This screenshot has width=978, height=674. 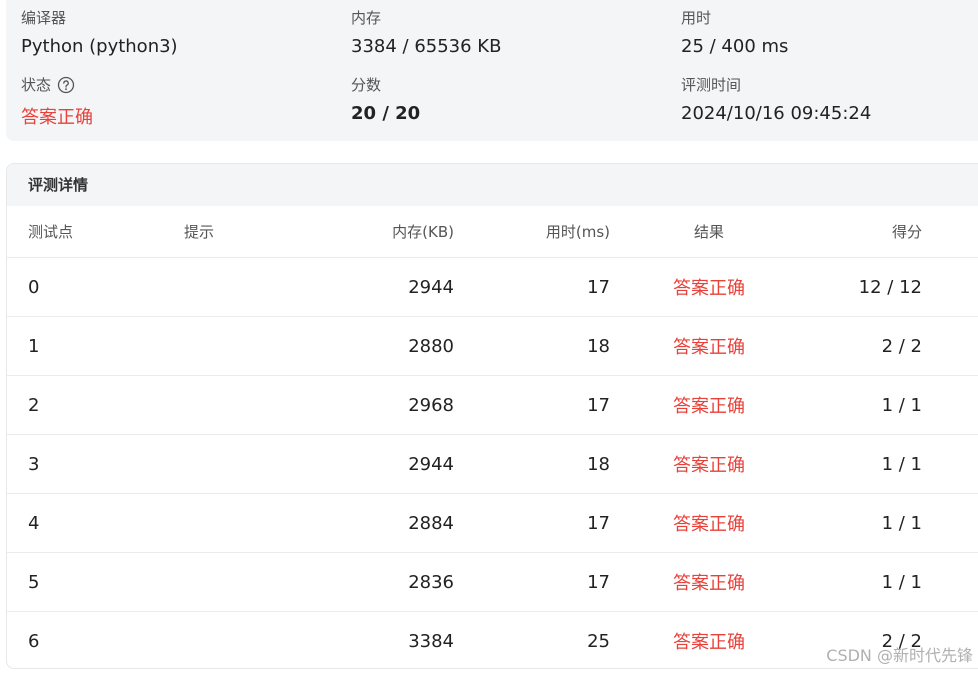 I want to click on testcase-id: 4, so click(x=34, y=523).